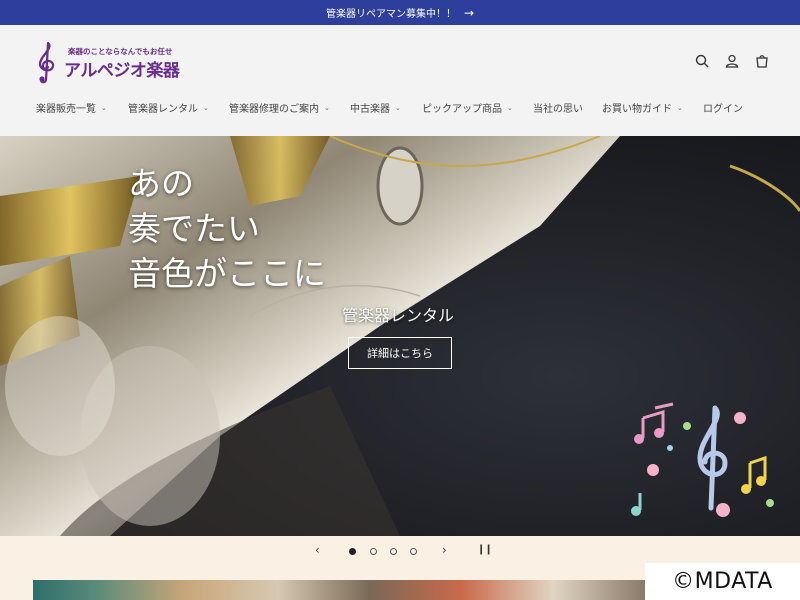 The image size is (800, 600). I want to click on nav-label: ピックアップ商品, so click(462, 109).